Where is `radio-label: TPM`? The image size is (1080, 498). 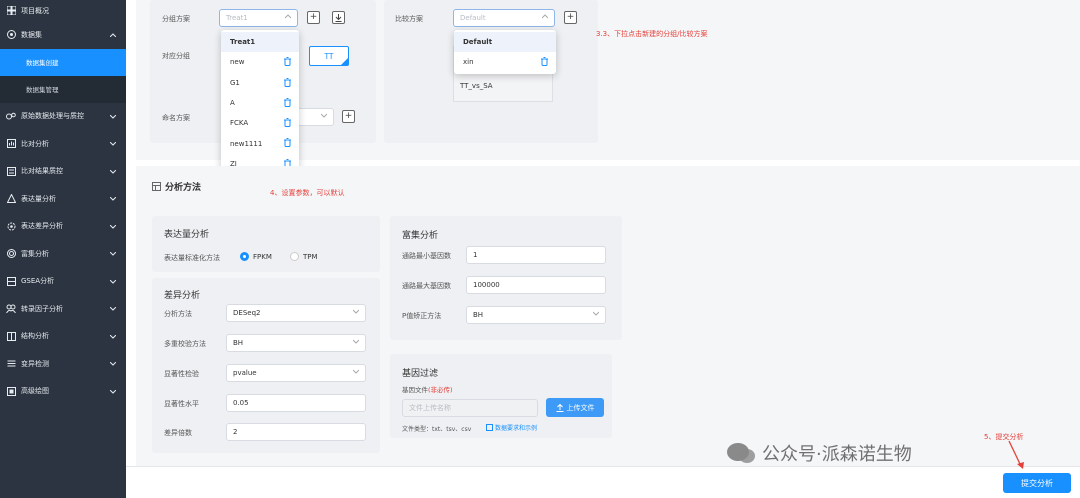
radio-label: TPM is located at coordinates (310, 256).